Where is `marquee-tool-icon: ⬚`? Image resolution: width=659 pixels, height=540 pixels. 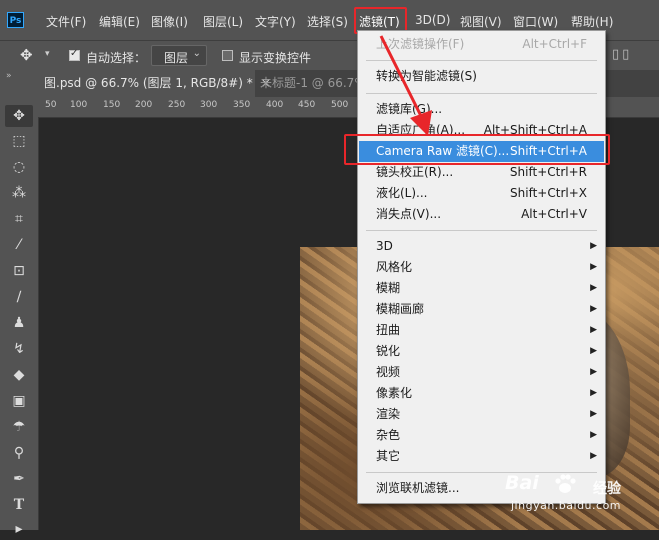 marquee-tool-icon: ⬚ is located at coordinates (19, 141).